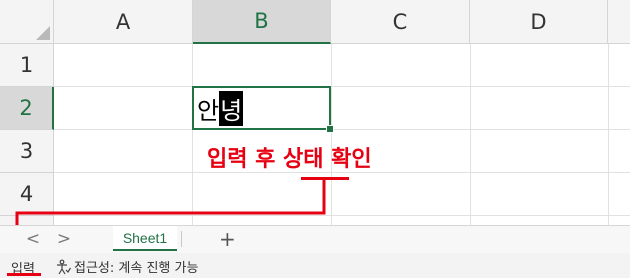 This screenshot has height=278, width=630. Describe the element at coordinates (24, 274) in the screenshot. I see `status-mode-underline` at that location.